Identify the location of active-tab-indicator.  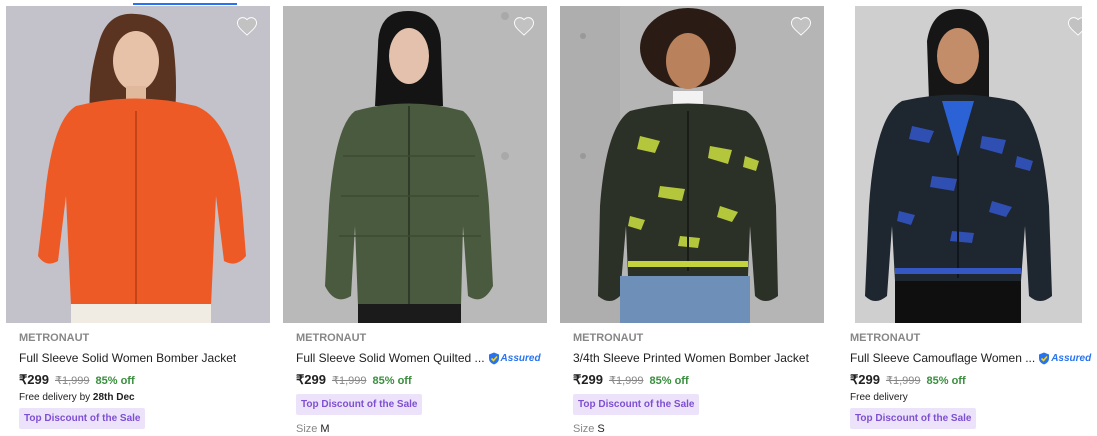
(185, 4).